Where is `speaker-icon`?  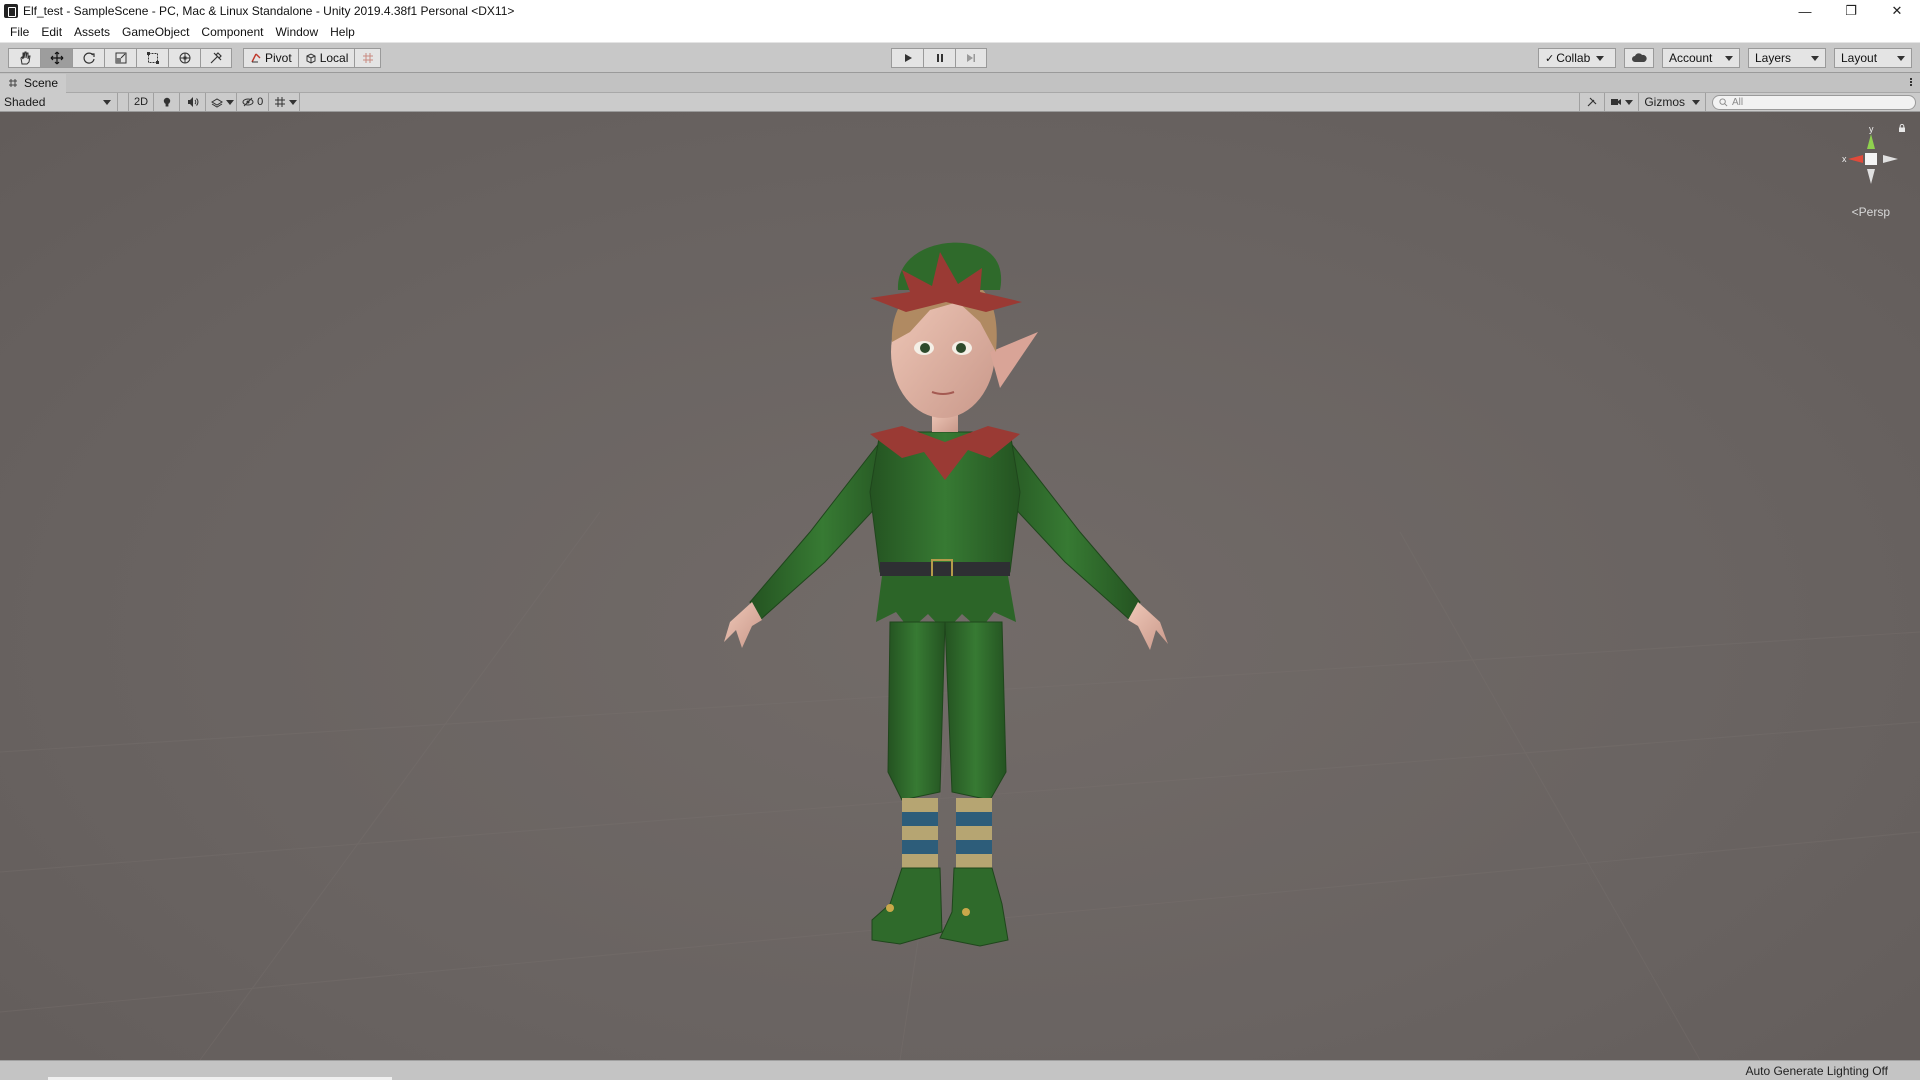
speaker-icon is located at coordinates (192, 102).